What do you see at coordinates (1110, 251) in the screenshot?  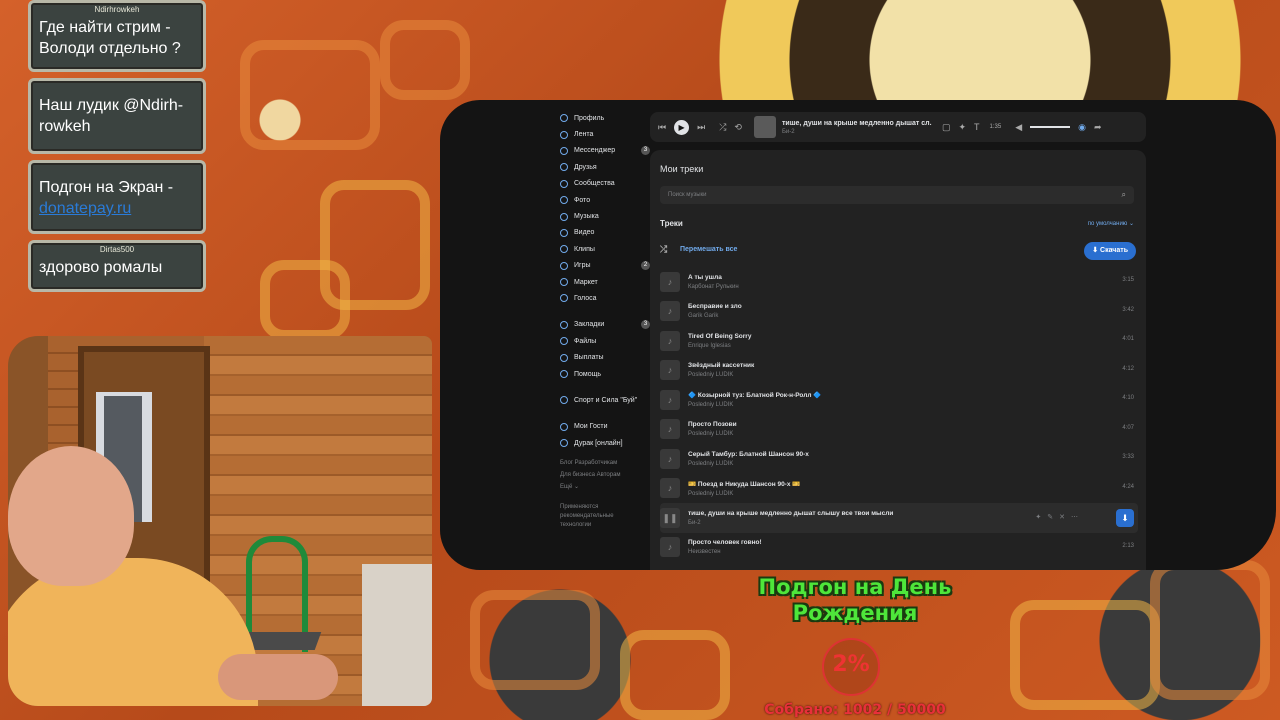 I see `download-button: ⬇ Скачать` at bounding box center [1110, 251].